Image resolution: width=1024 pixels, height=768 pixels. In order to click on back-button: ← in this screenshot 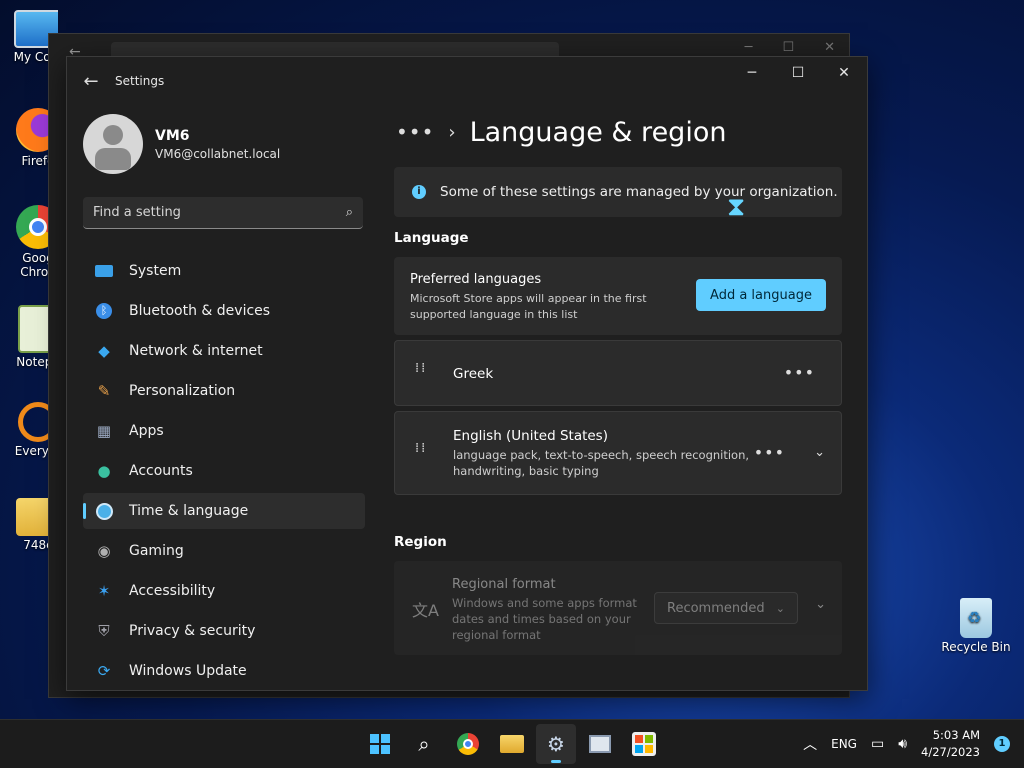, I will do `click(91, 81)`.